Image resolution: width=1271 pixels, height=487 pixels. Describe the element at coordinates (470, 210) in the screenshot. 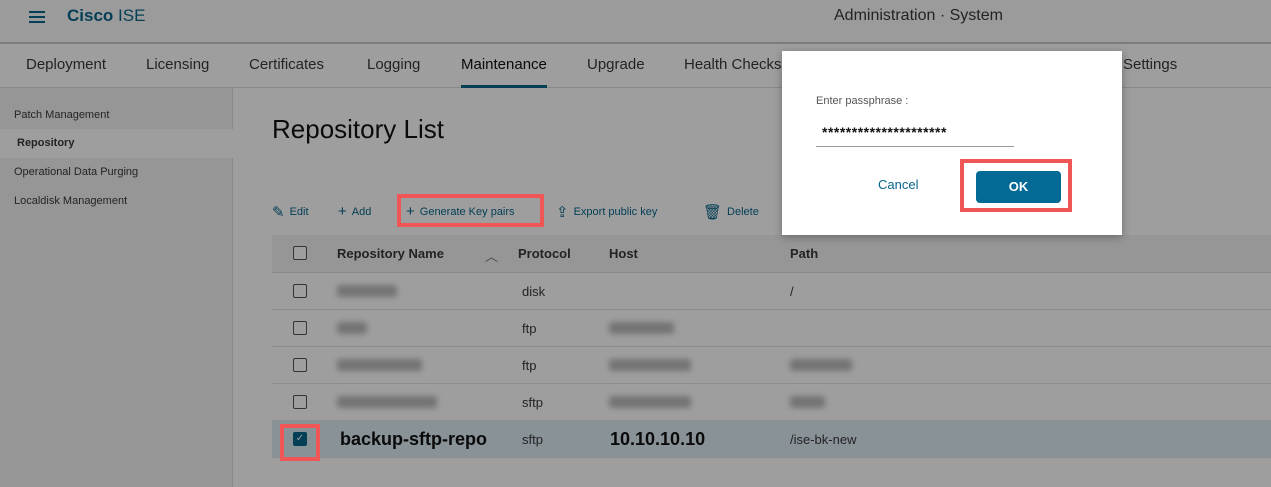

I see `highlight-generate-key-pairs` at that location.